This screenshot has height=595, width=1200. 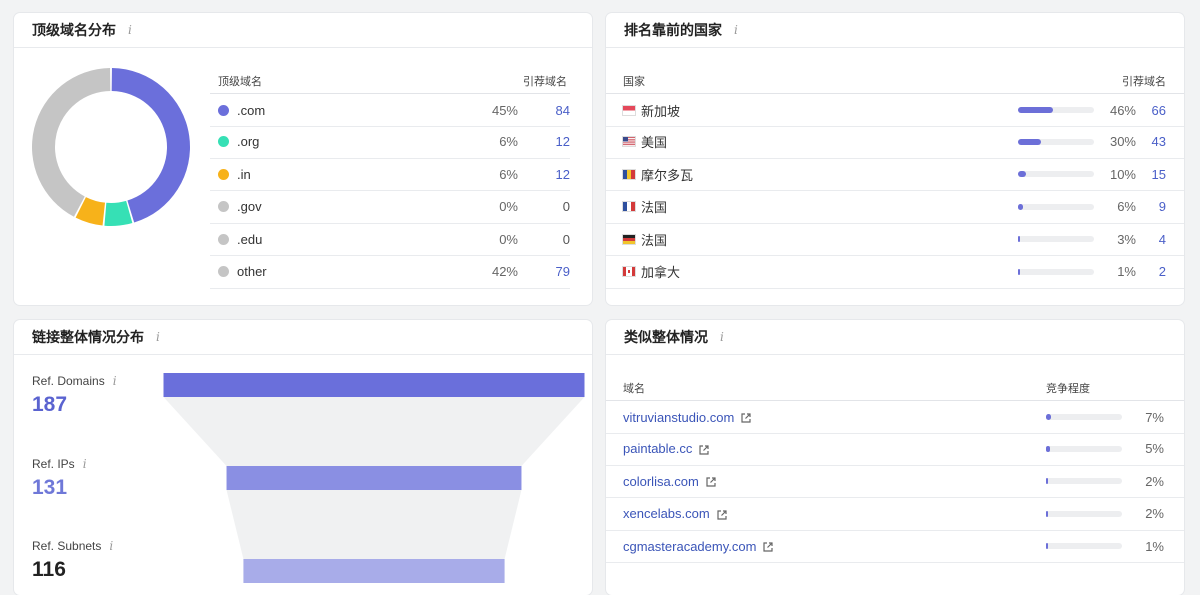 What do you see at coordinates (895, 142) in the screenshot?
I see `country-row: 美国 30% 43` at bounding box center [895, 142].